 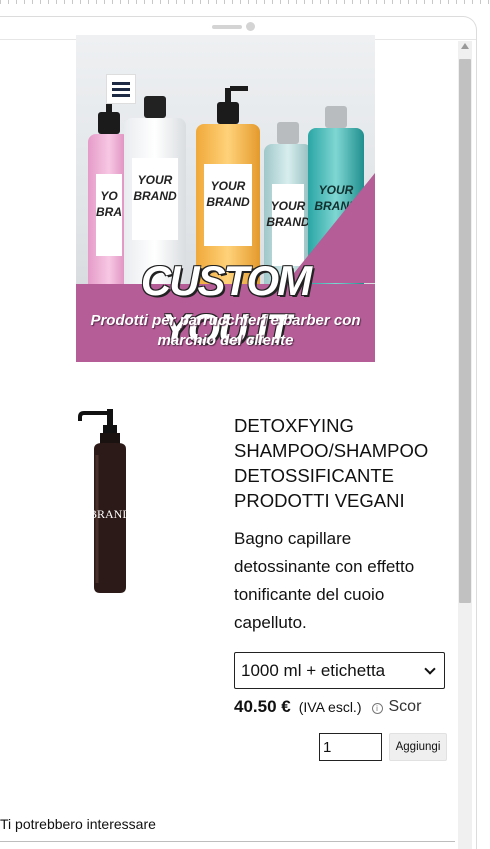 What do you see at coordinates (418, 747) in the screenshot?
I see `add-to-cart-button: Aggiungi` at bounding box center [418, 747].